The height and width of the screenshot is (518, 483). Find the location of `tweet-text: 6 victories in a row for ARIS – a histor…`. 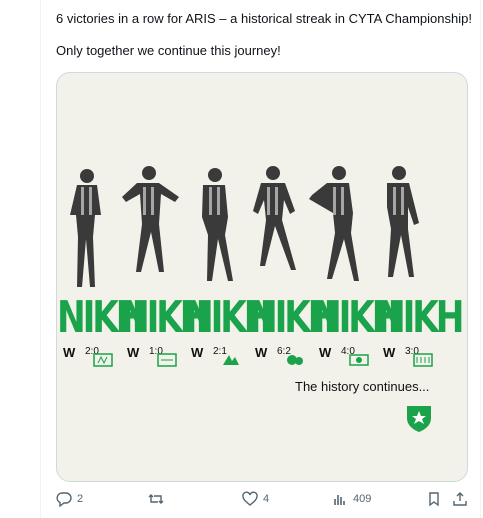

tweet-text: 6 victories in a row for ARIS – a histor… is located at coordinates (266, 42).